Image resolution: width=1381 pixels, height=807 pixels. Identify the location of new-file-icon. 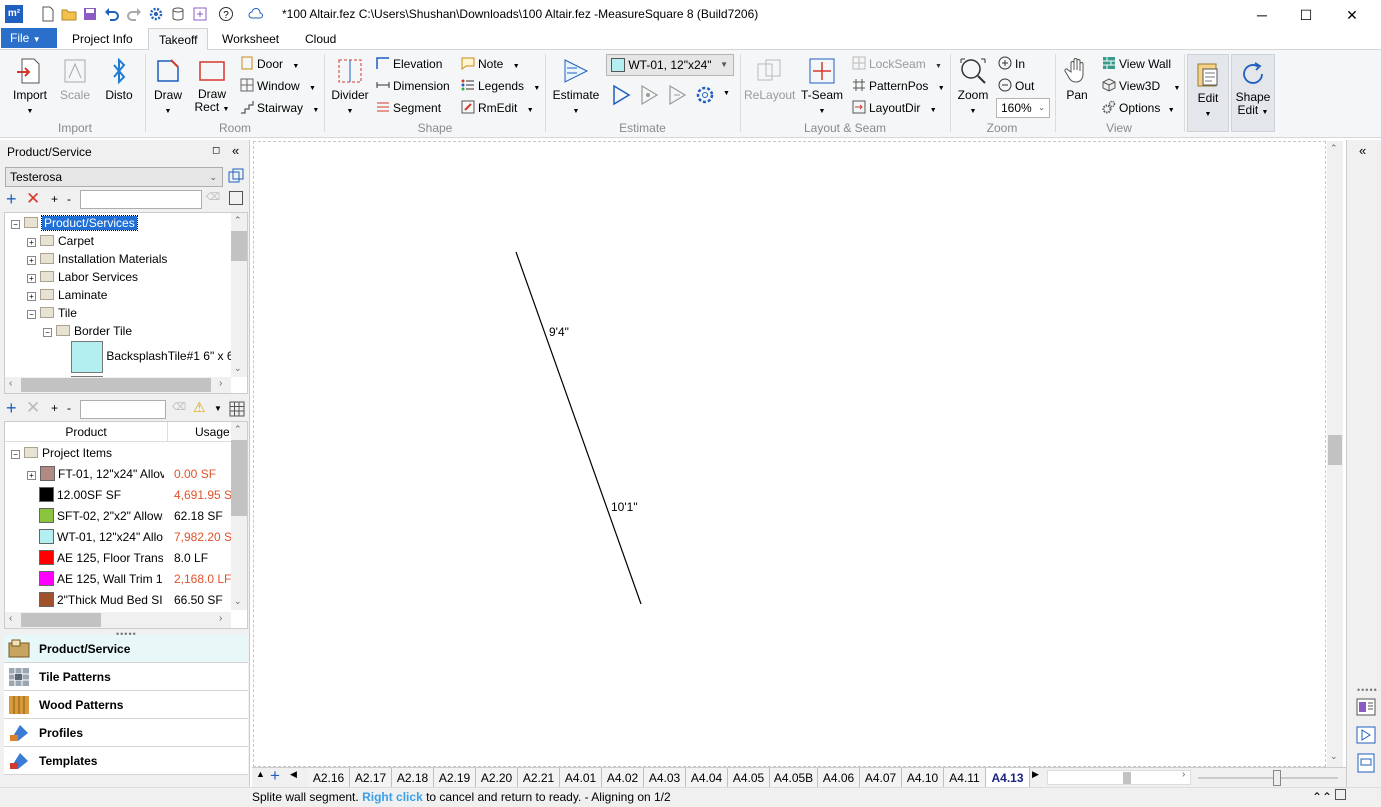
(48, 14).